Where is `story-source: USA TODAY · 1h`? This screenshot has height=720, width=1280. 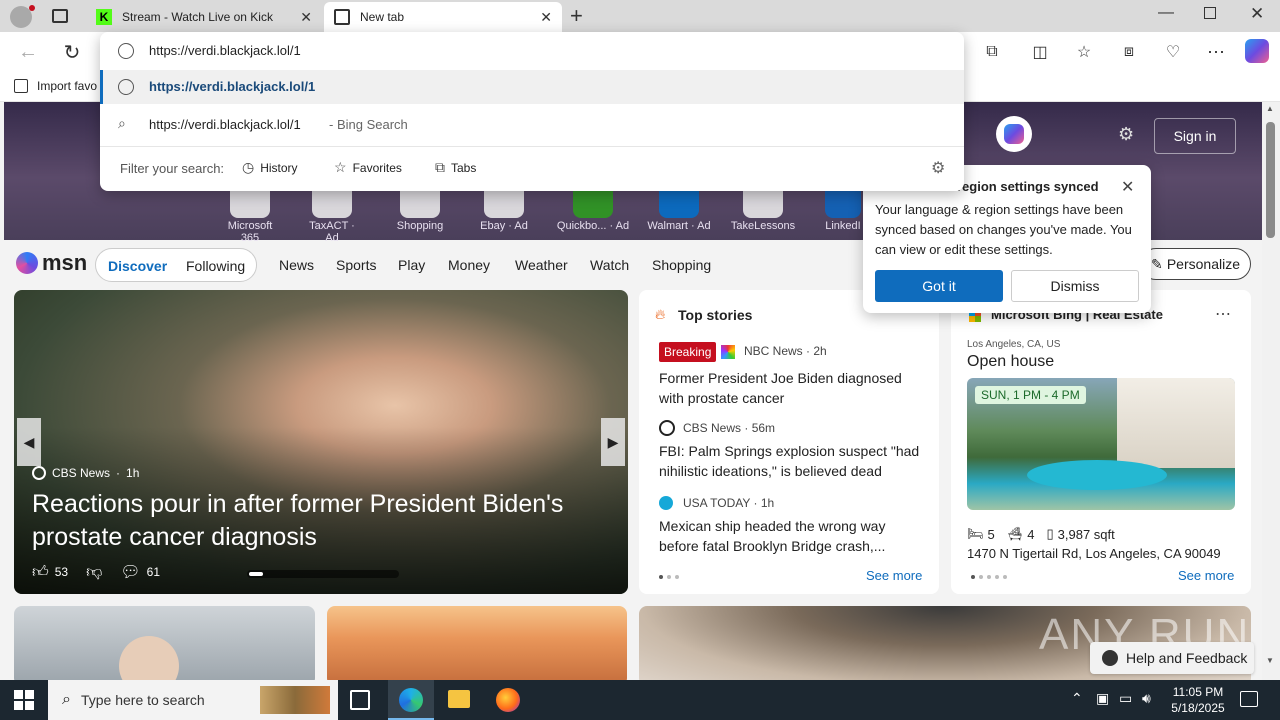 story-source: USA TODAY · 1h is located at coordinates (729, 503).